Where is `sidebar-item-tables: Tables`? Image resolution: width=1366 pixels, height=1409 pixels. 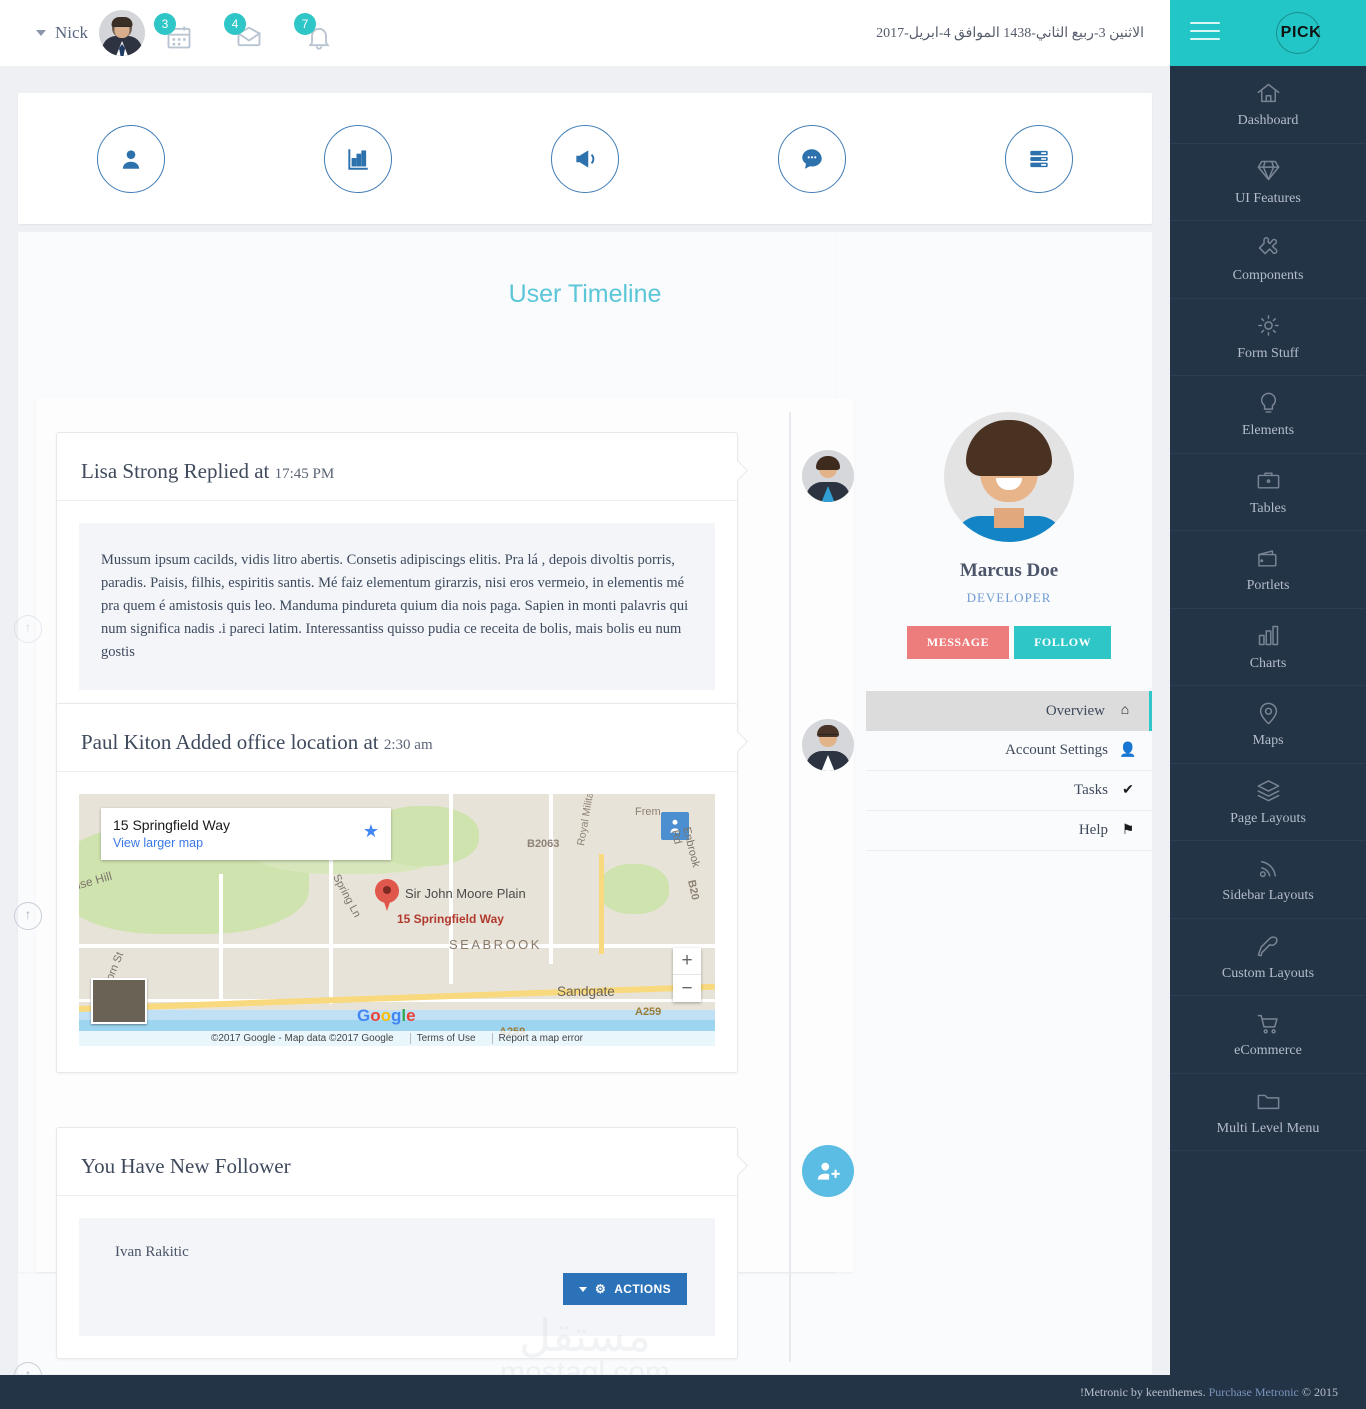
sidebar-item-tables: Tables is located at coordinates (1268, 492).